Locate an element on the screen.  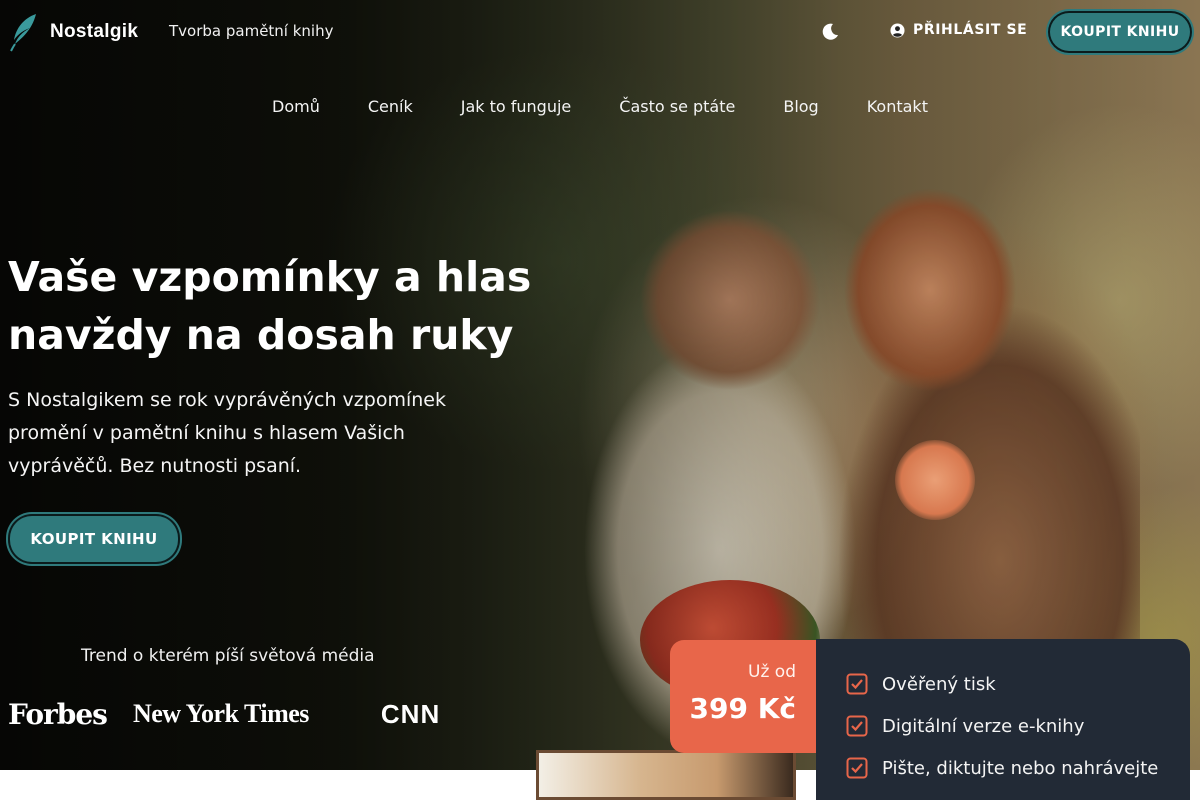
price-value: 399 Kč is located at coordinates (743, 708).